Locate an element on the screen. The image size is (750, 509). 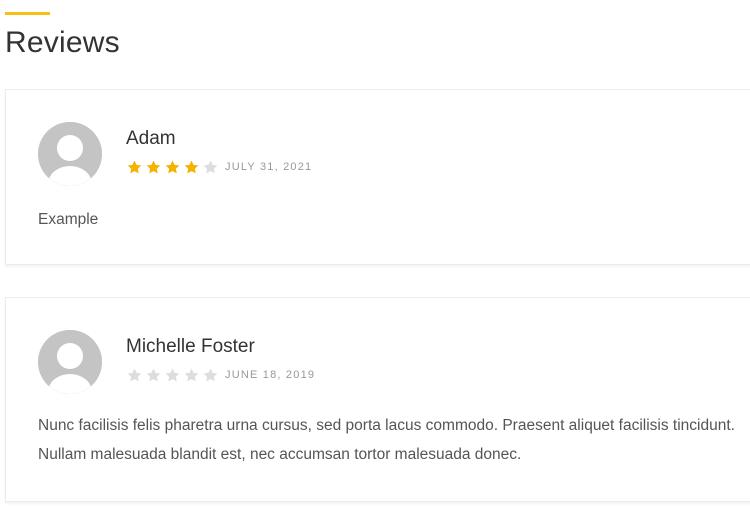
review-text: Example is located at coordinates (68, 219).